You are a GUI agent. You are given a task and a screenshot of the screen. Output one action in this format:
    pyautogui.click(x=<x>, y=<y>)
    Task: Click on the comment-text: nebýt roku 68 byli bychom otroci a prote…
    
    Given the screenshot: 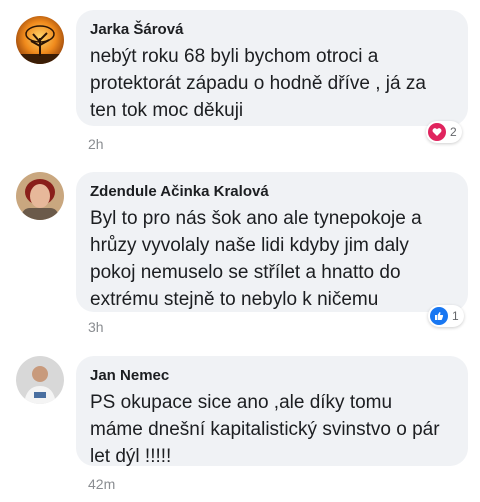 What is the action you would take?
    pyautogui.click(x=258, y=83)
    